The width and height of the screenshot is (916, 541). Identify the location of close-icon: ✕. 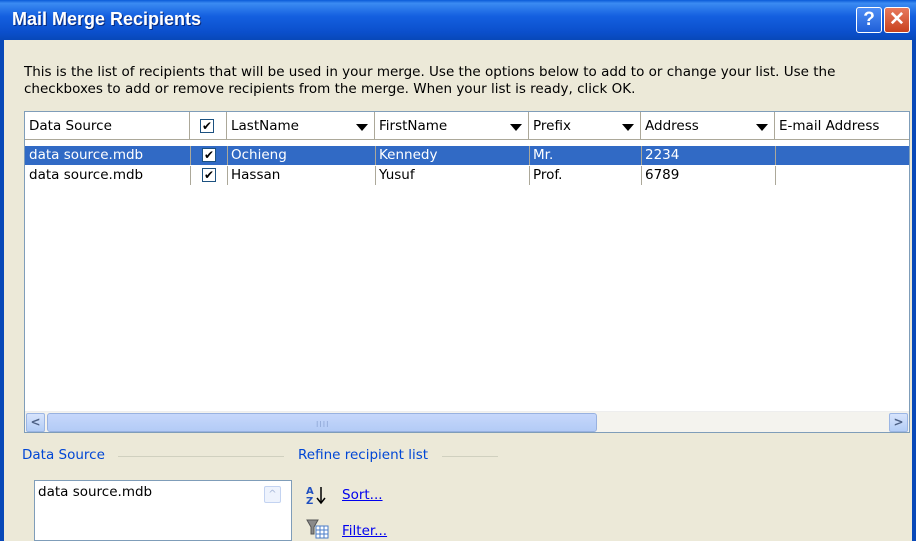
(897, 19).